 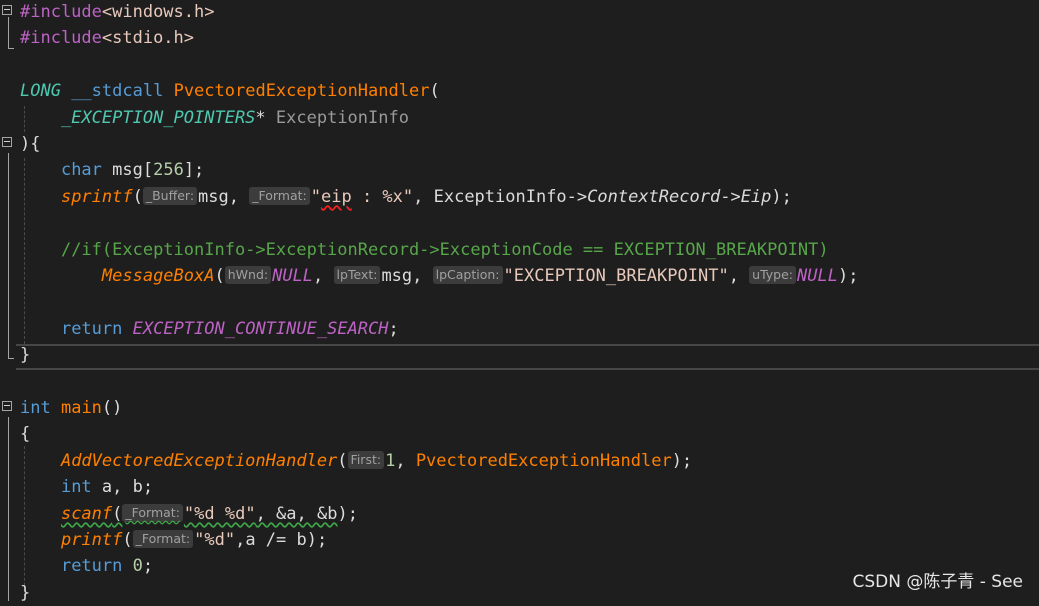 I want to click on code-token: ){, so click(x=30, y=144).